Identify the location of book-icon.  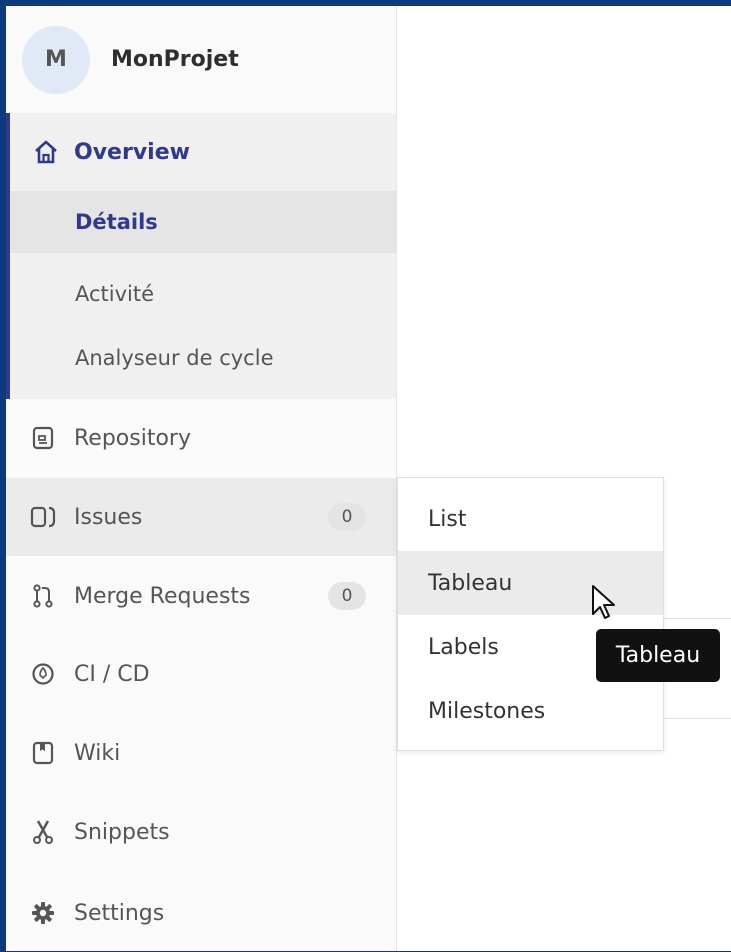
(43, 753).